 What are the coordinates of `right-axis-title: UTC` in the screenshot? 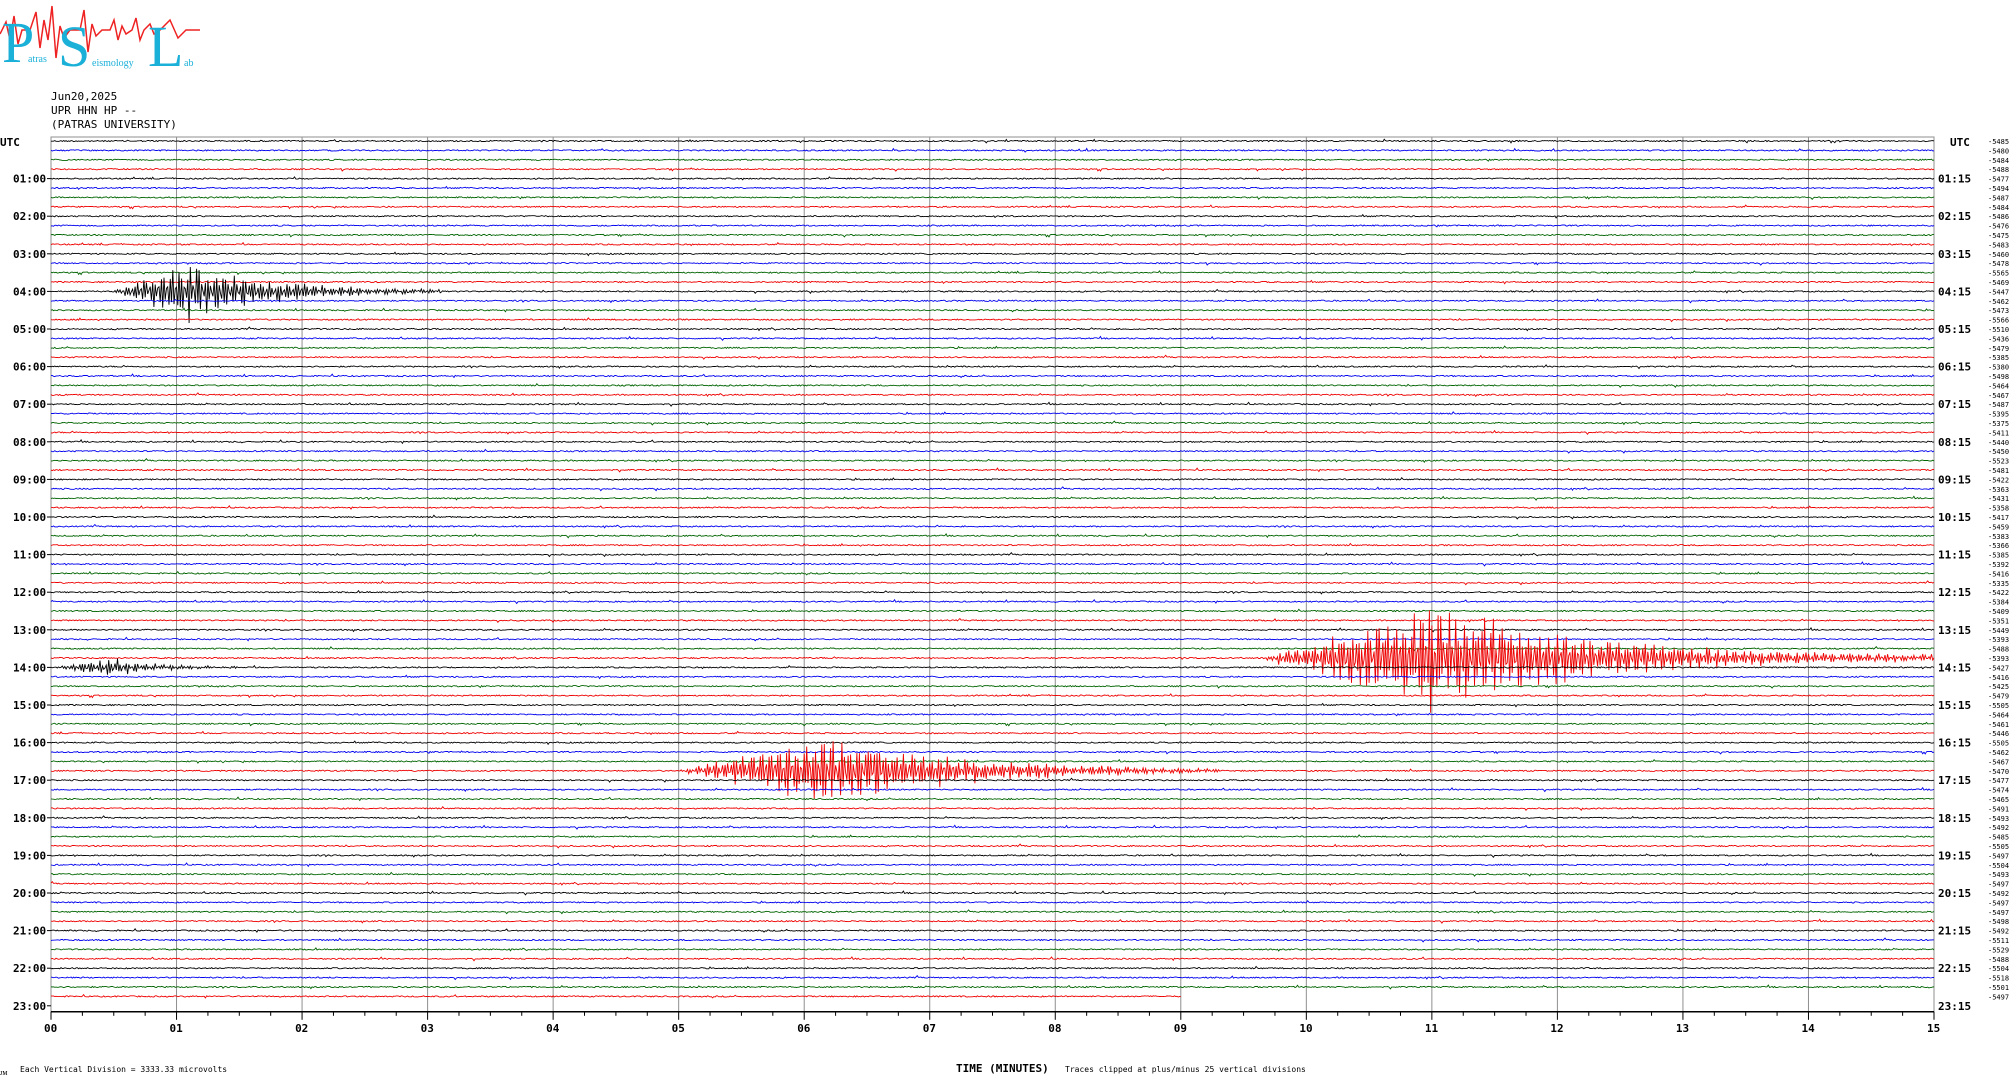 It's located at (1960, 142).